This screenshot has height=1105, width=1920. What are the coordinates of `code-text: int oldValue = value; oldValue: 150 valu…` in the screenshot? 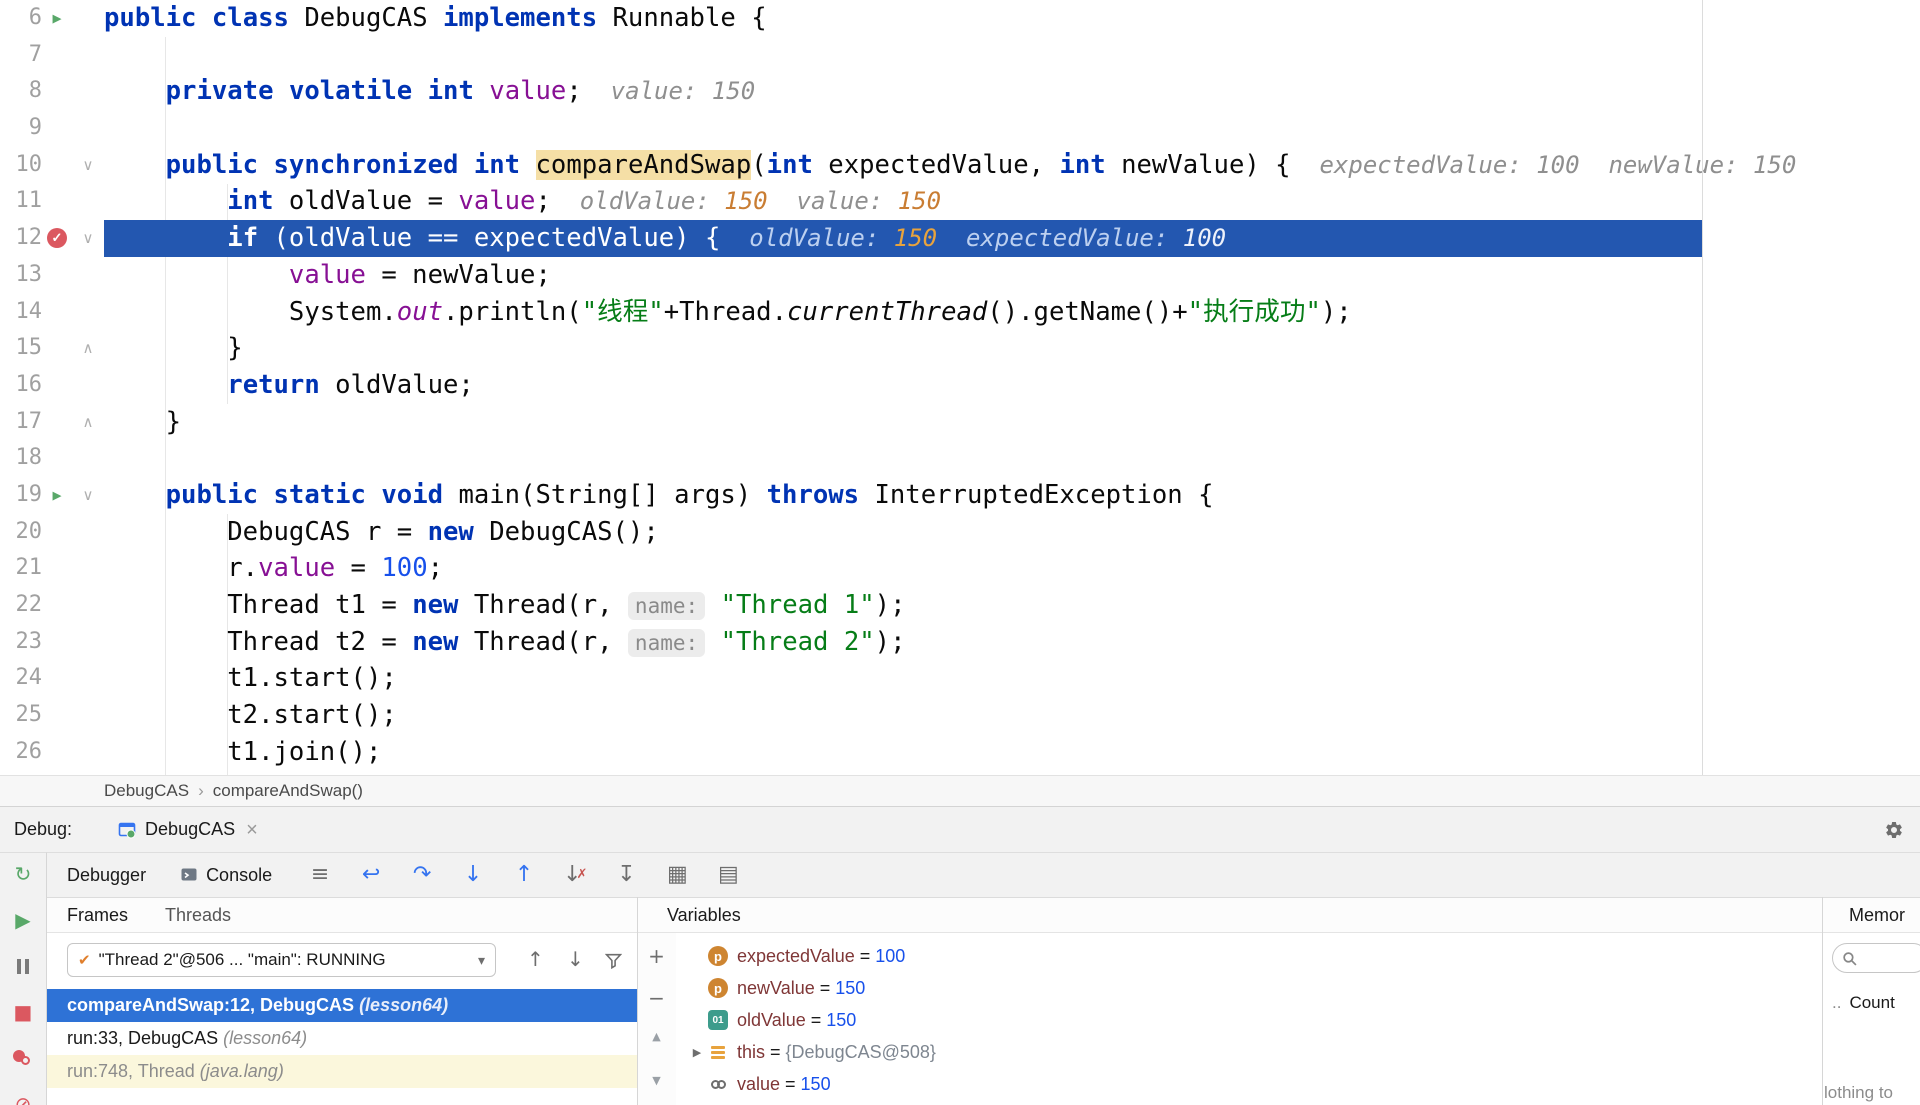 It's located at (1012, 201).